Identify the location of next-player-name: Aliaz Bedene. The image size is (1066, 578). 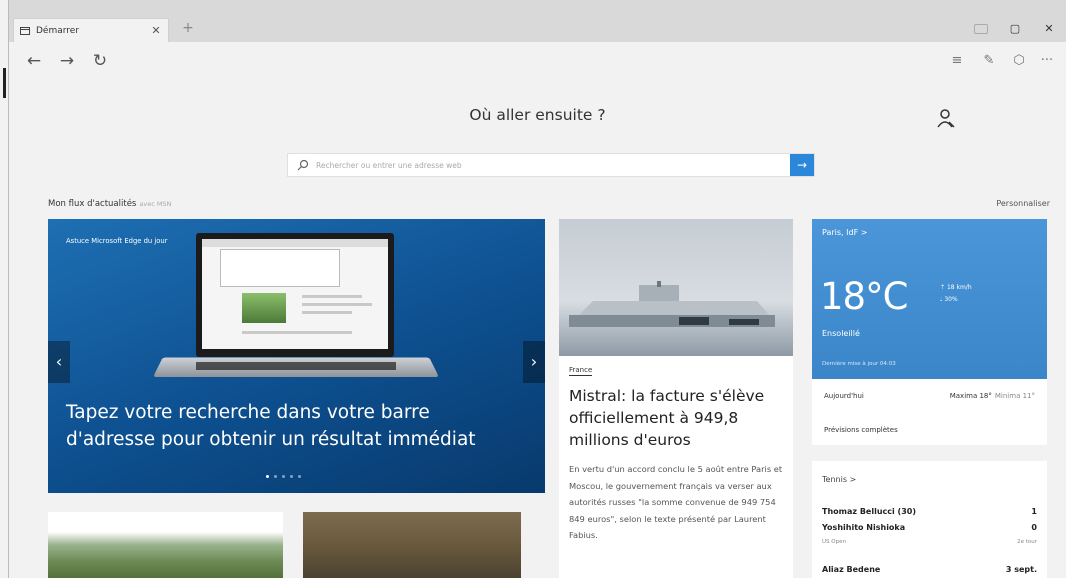
(851, 569).